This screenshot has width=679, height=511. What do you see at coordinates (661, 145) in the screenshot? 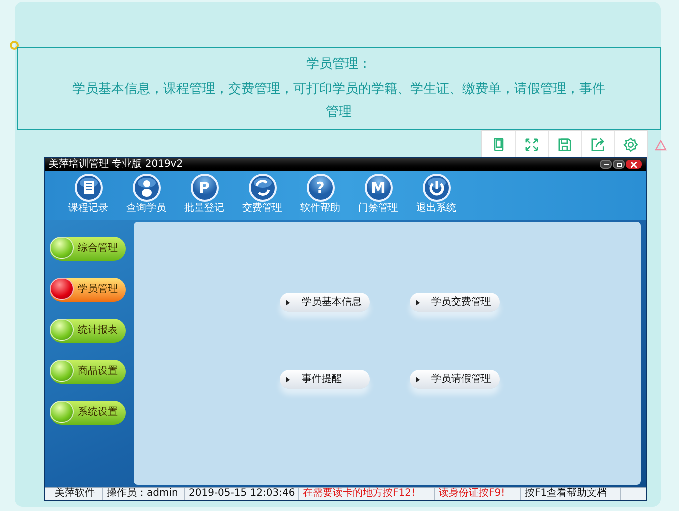
I see `triangle-icon` at bounding box center [661, 145].